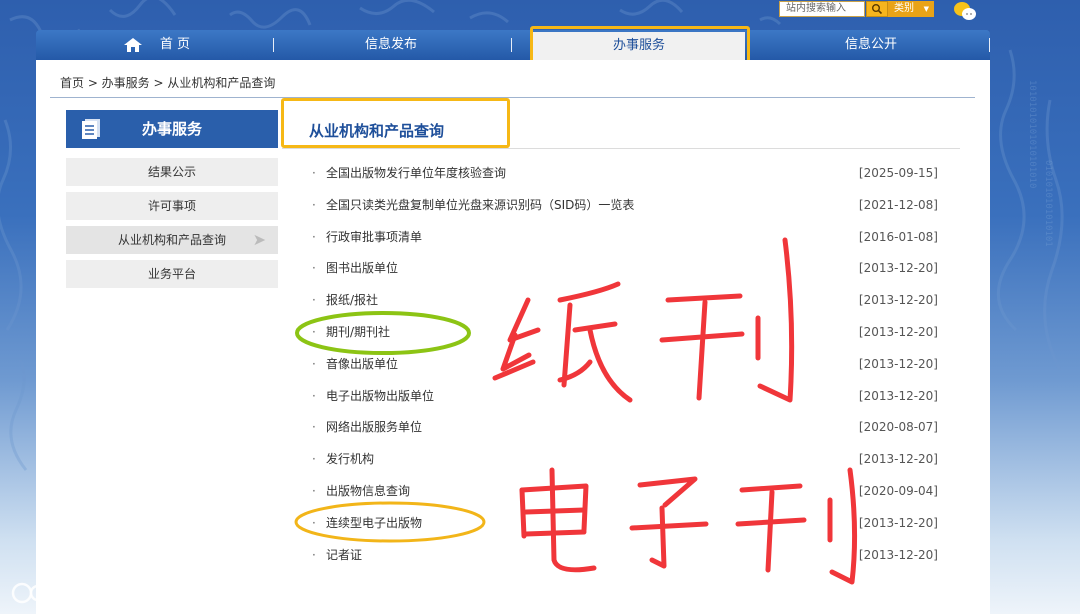 Image resolution: width=1080 pixels, height=614 pixels. Describe the element at coordinates (344, 555) in the screenshot. I see `list-item-link: 记者证` at that location.